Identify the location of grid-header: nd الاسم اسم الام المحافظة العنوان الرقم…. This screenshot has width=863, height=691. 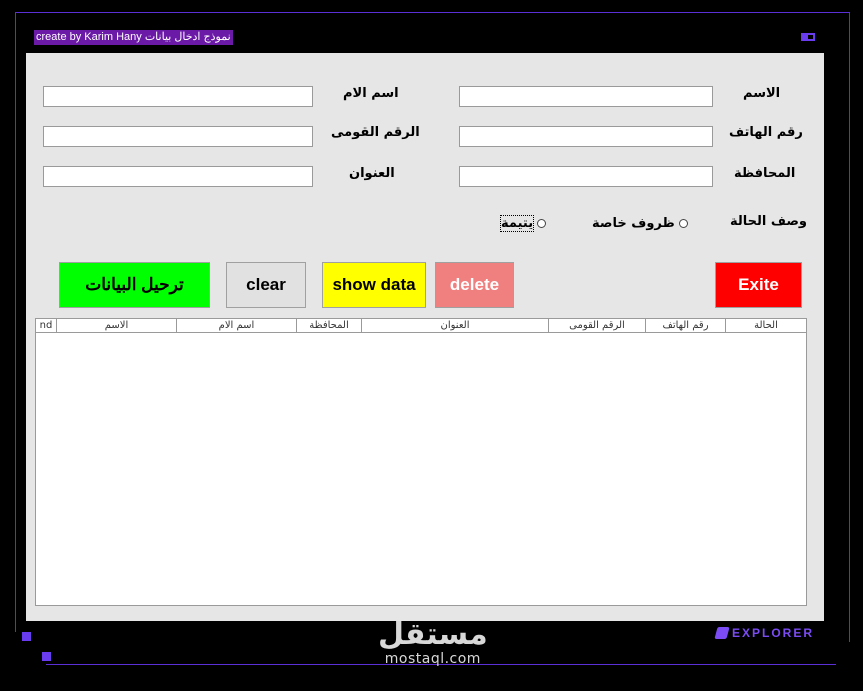
(421, 326).